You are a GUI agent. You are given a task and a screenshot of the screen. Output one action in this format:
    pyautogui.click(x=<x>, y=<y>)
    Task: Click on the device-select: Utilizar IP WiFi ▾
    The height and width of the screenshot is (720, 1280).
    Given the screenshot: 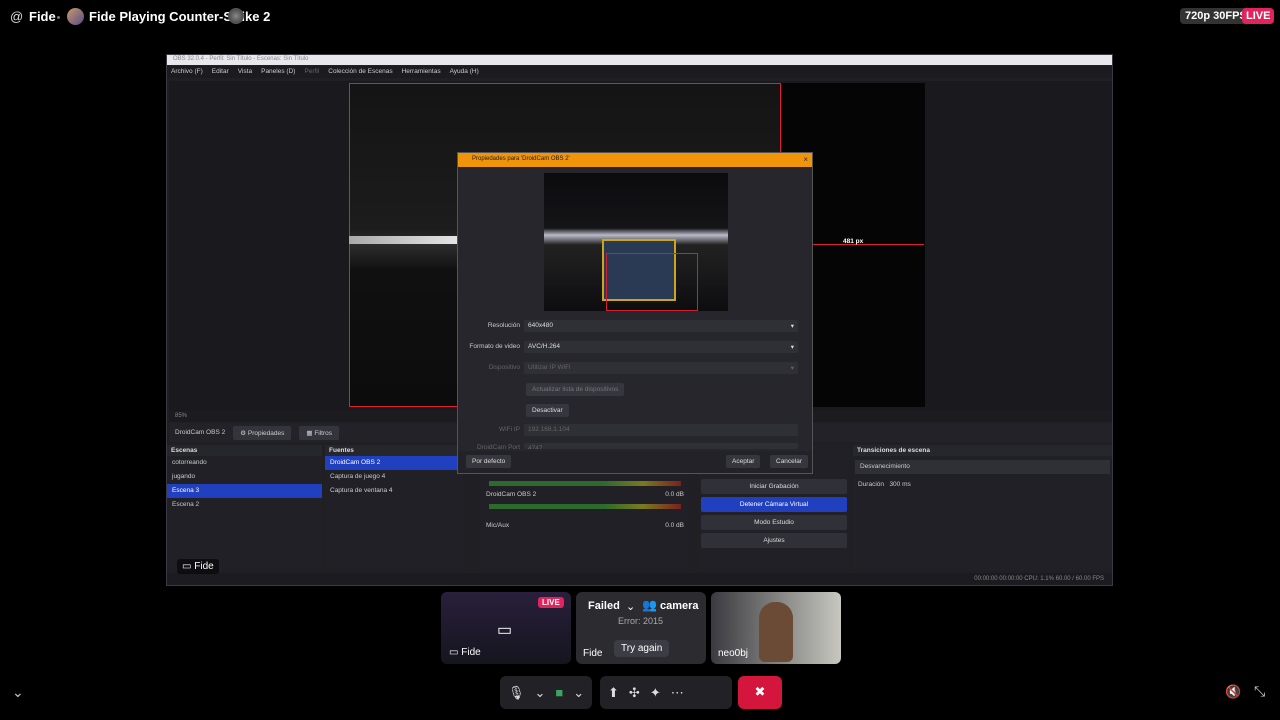 What is the action you would take?
    pyautogui.click(x=661, y=368)
    